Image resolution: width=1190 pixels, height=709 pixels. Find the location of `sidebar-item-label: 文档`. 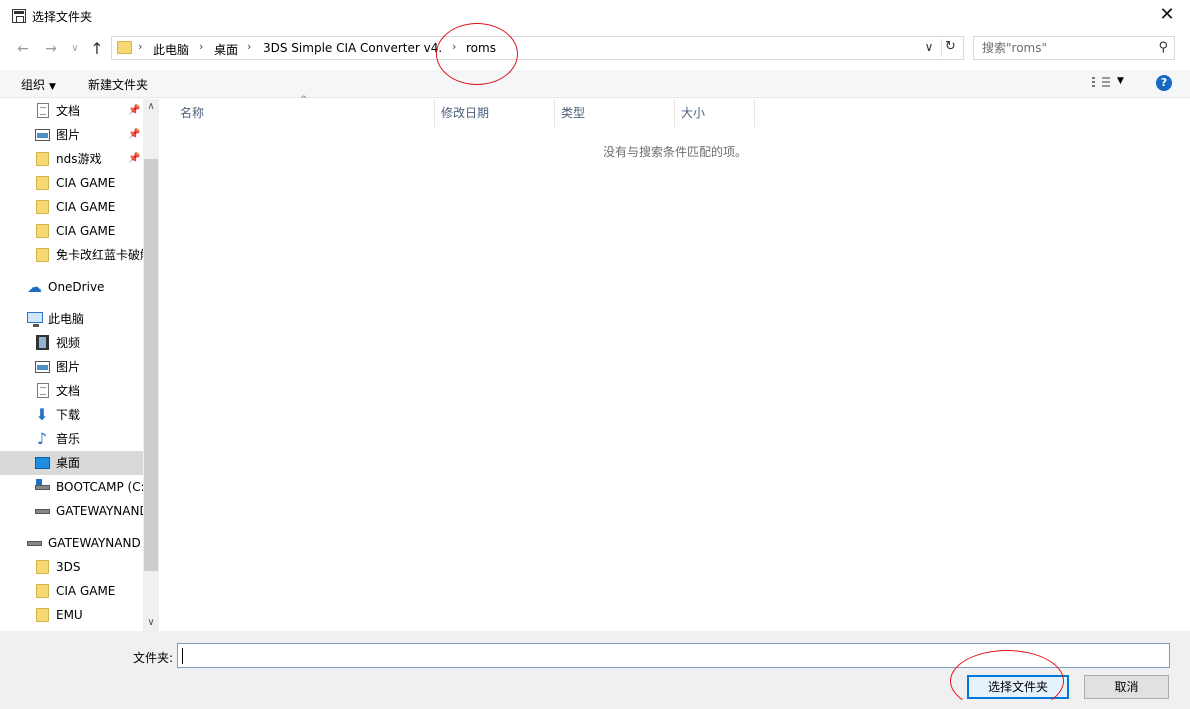

sidebar-item-label: 文档 is located at coordinates (68, 391).